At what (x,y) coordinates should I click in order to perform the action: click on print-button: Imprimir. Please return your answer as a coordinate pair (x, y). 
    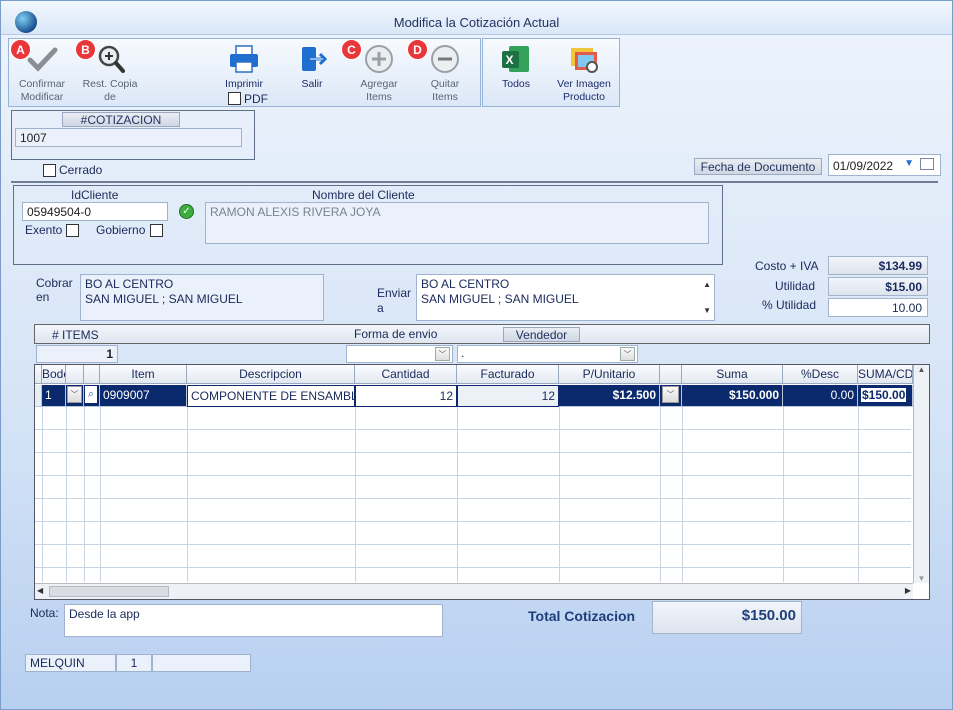
    Looking at the image, I should click on (244, 67).